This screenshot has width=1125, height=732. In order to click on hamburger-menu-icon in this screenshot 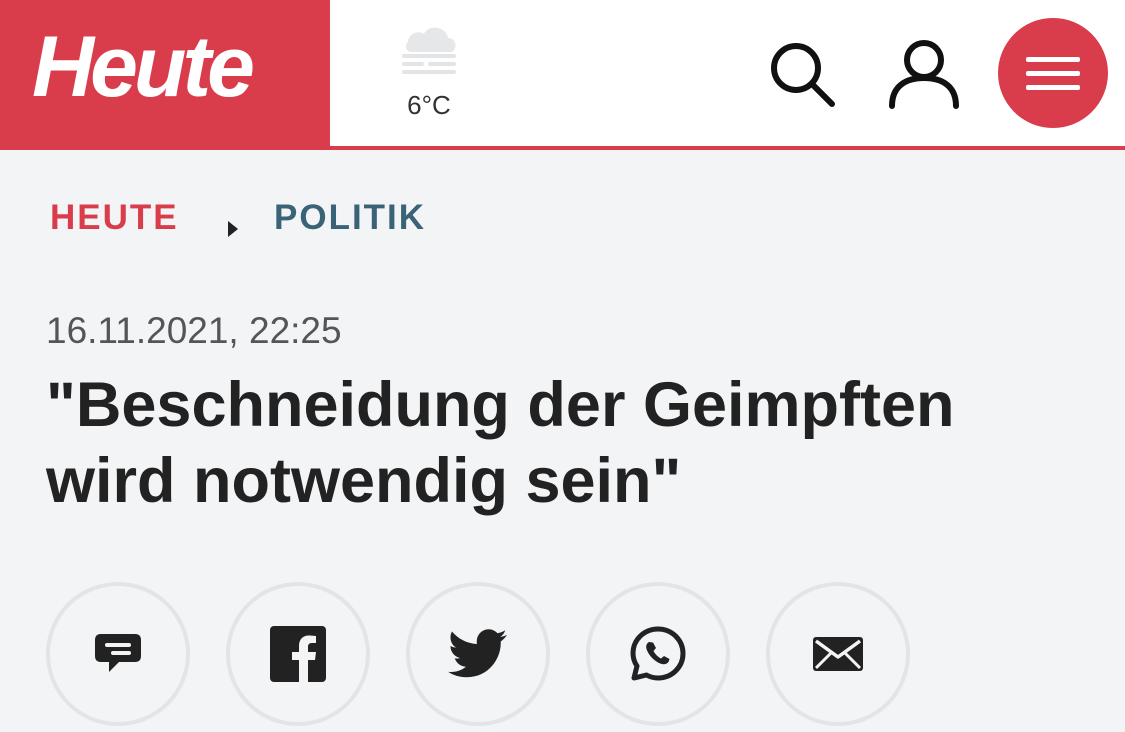, I will do `click(1053, 73)`.